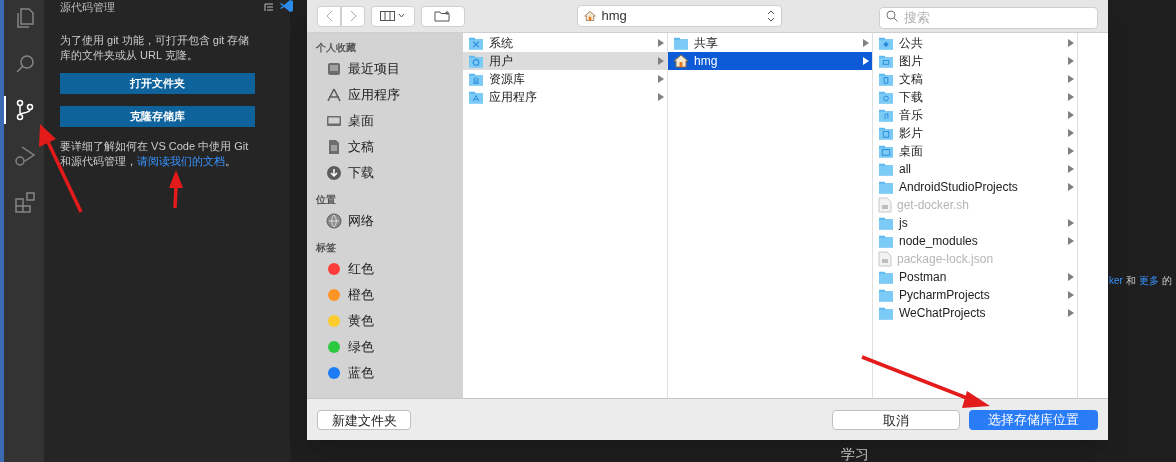  What do you see at coordinates (975, 79) in the screenshot?
I see `file-row: 文稿` at bounding box center [975, 79].